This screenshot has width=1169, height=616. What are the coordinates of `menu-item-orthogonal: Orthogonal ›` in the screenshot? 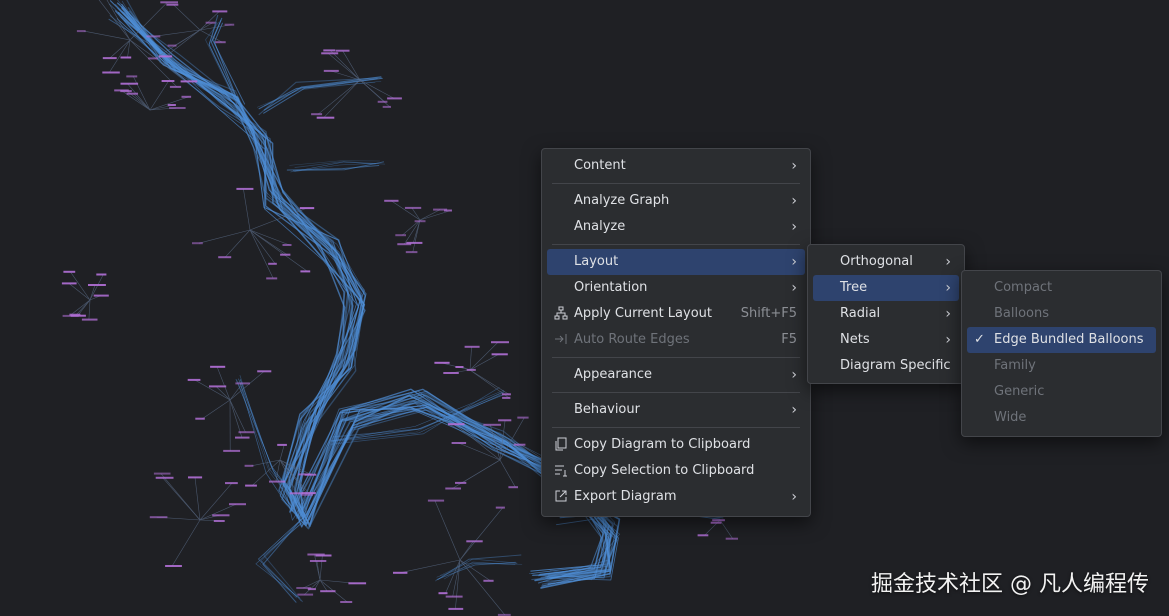 It's located at (886, 262).